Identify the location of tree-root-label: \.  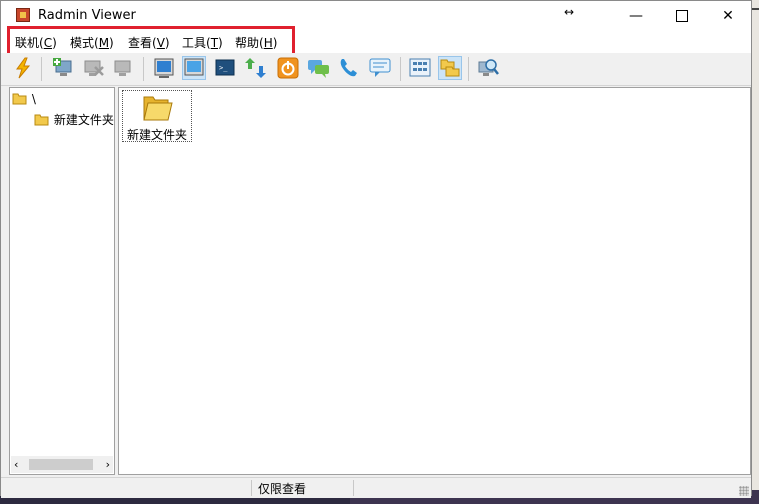
(33, 99).